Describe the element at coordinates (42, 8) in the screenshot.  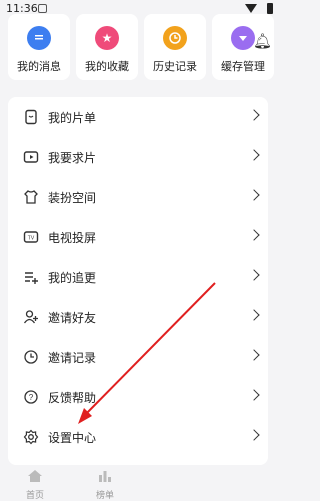
I see `notification-icon` at that location.